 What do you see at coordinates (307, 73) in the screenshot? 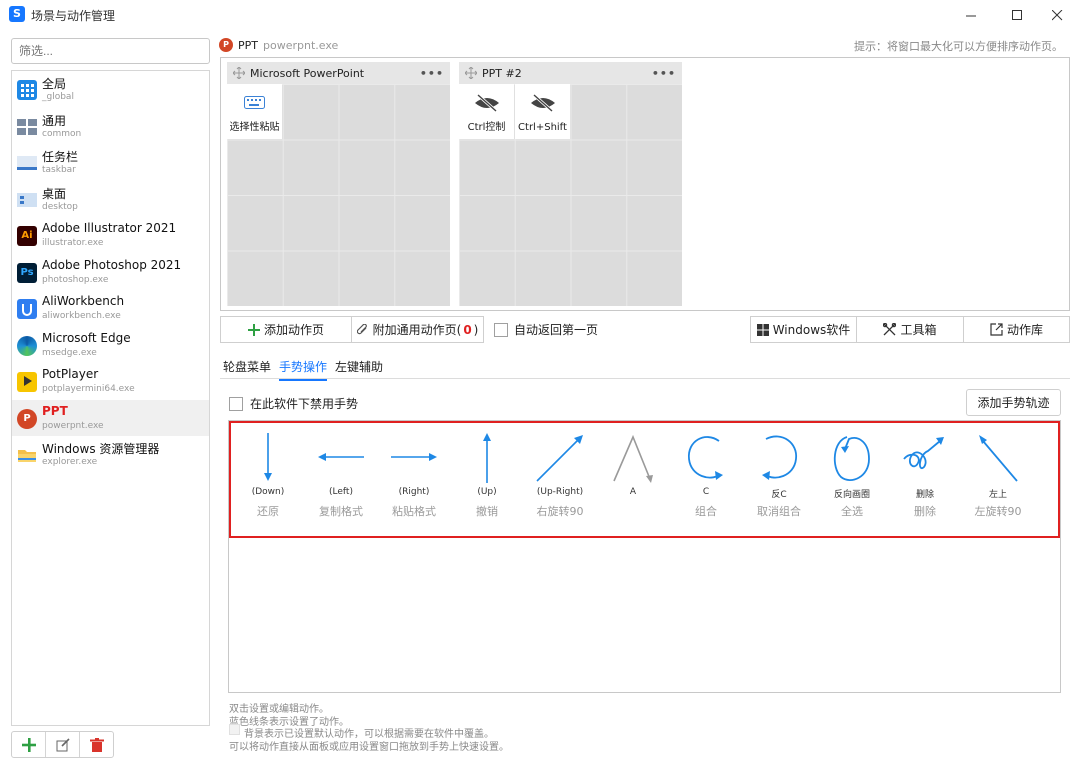
I see `panel-title: Microsoft PowerPoint` at bounding box center [307, 73].